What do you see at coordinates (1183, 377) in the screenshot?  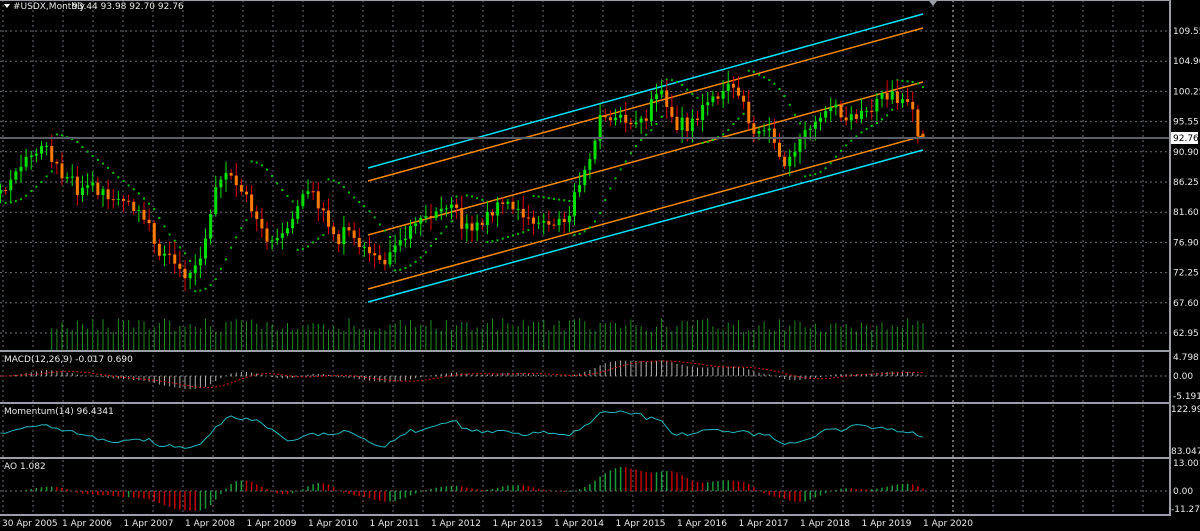 I see `macd-axis-zero: 0.00` at bounding box center [1183, 377].